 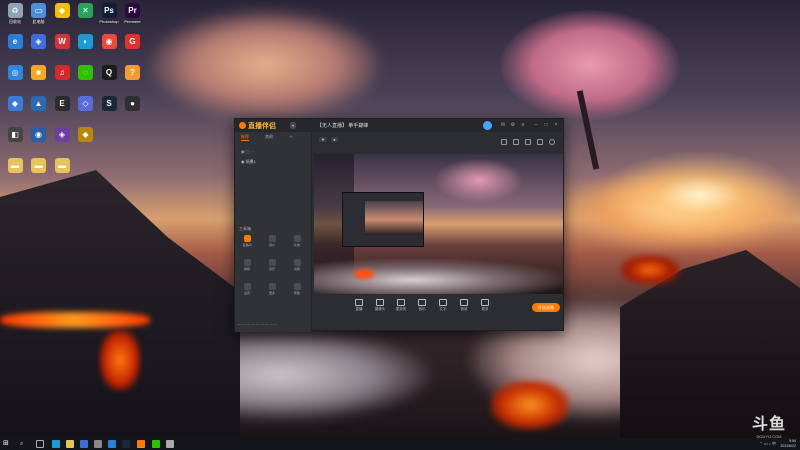 What do you see at coordinates (86, 42) in the screenshot?
I see `desktop-icon: ◐` at bounding box center [86, 42].